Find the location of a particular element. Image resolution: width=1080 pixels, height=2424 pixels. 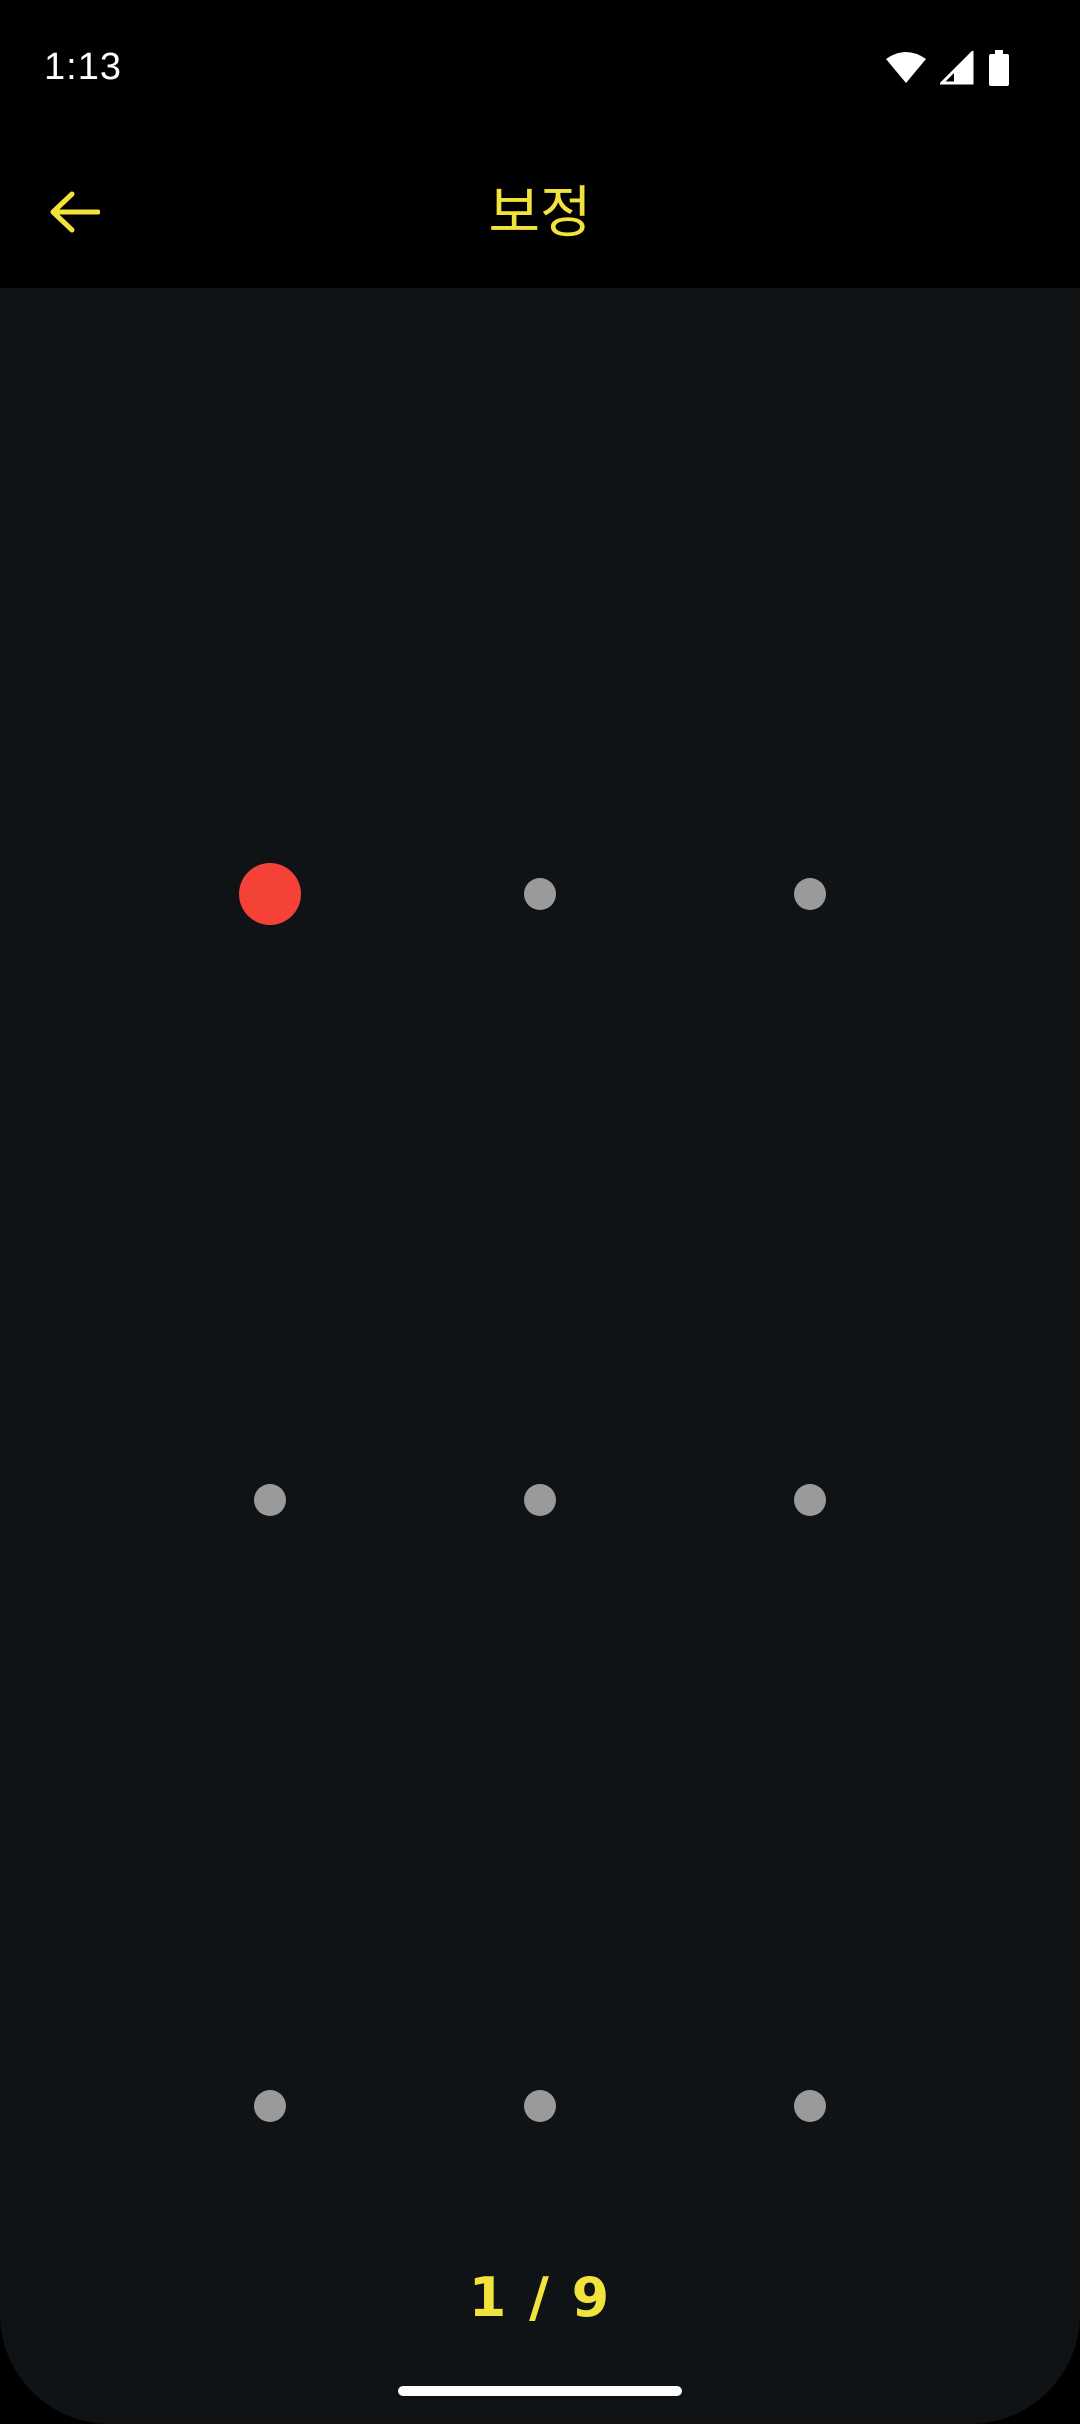

calibration-progress: 1 / 9 is located at coordinates (540, 2297).